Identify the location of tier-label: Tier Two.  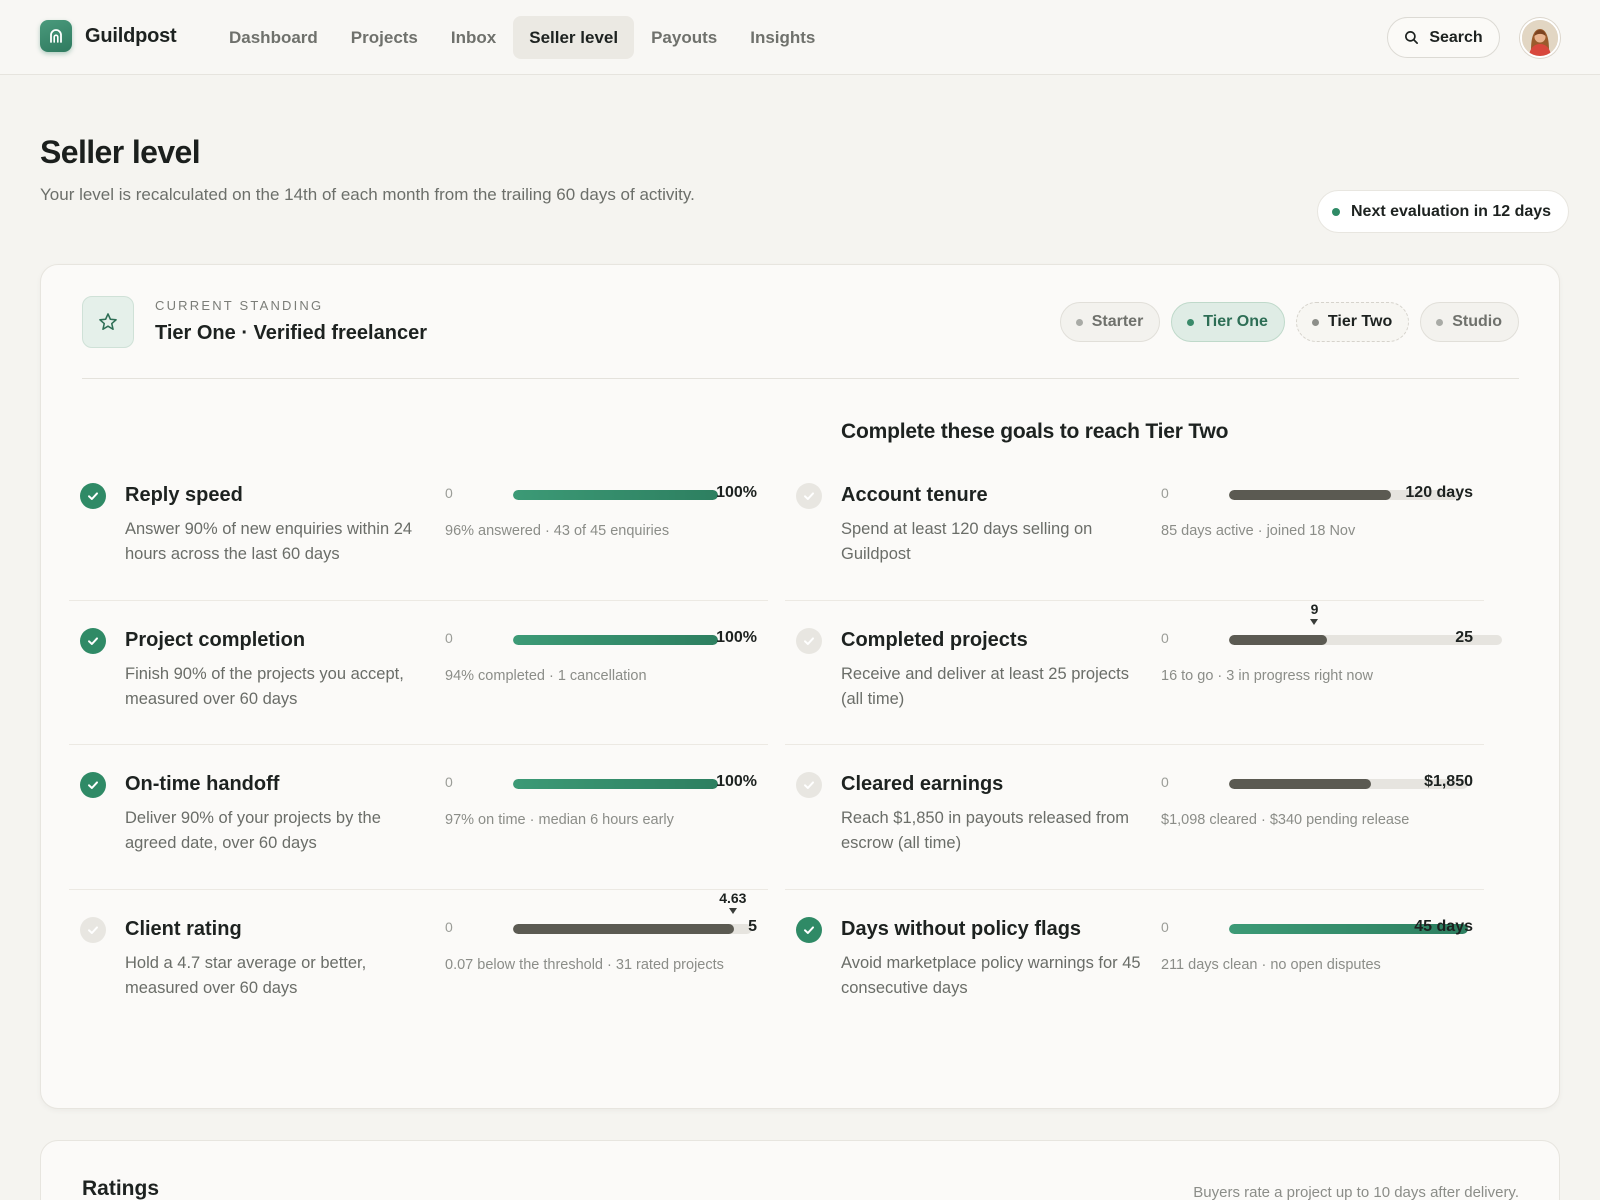
(1360, 321).